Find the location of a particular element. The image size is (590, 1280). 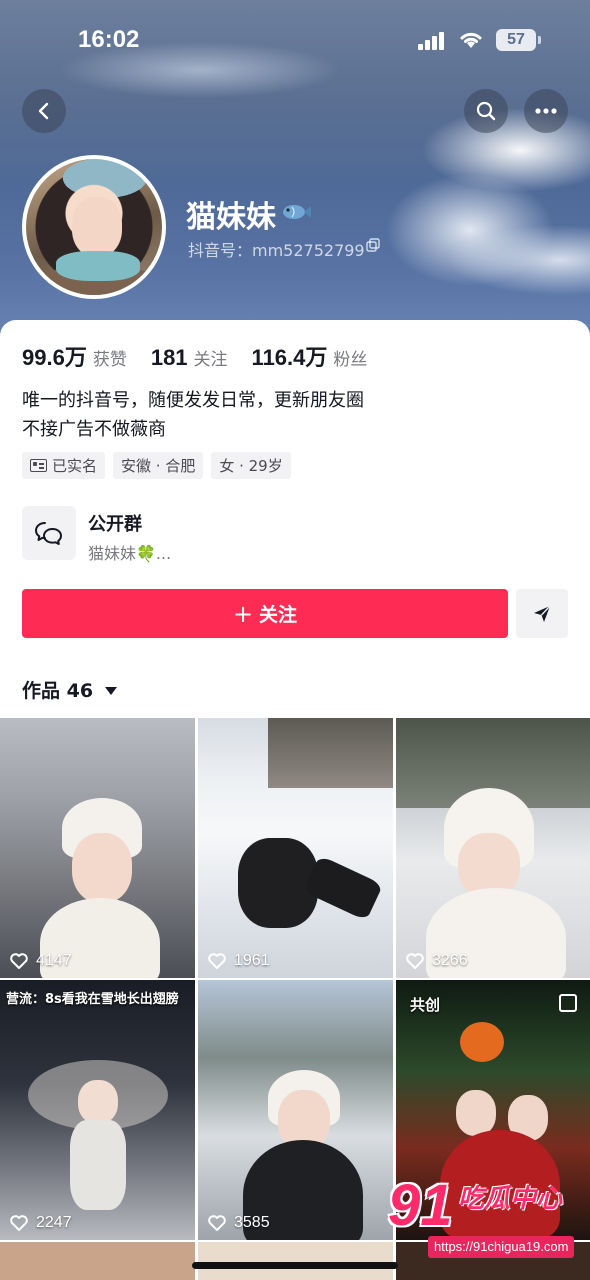

video-thumbnail: 3266 is located at coordinates (493, 848).